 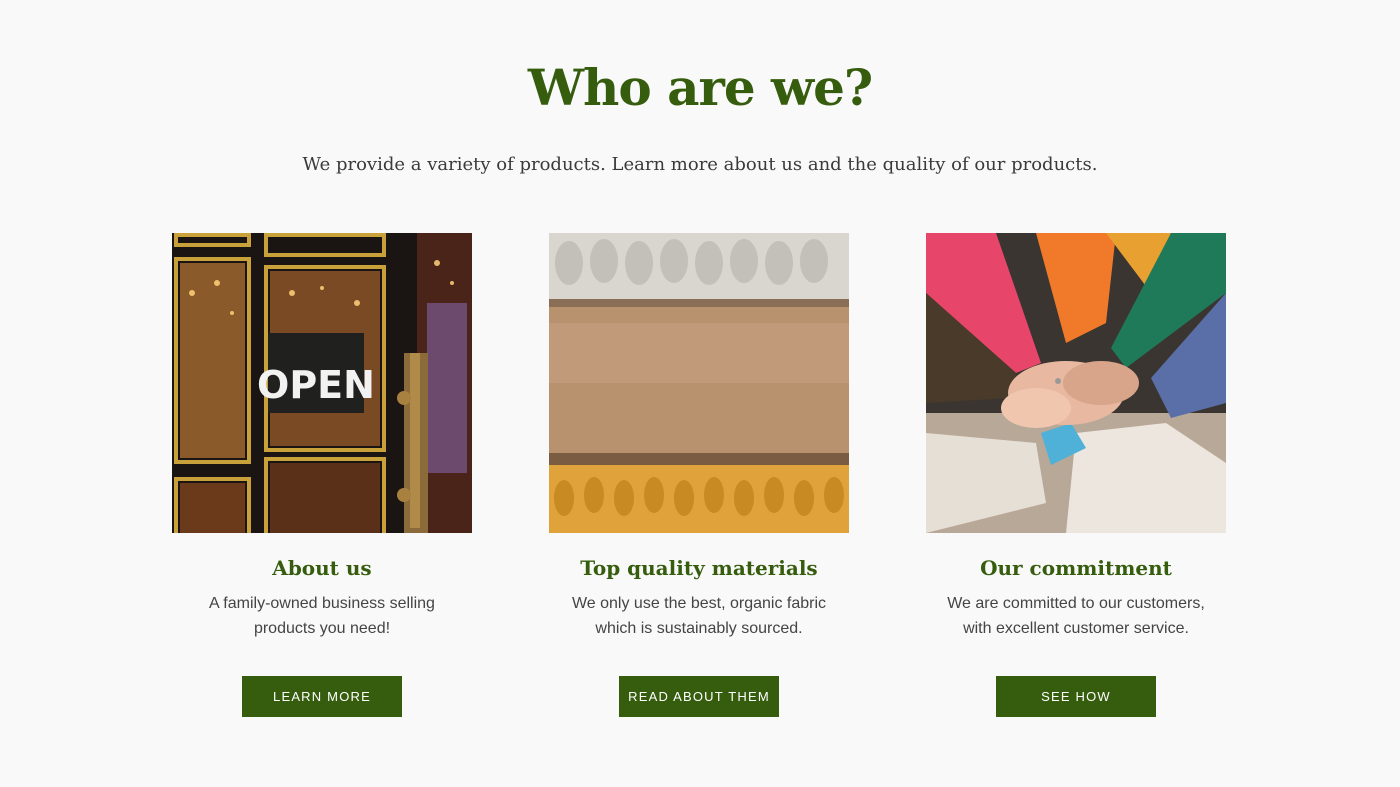 What do you see at coordinates (1076, 568) in the screenshot?
I see `card-title: Our commitment` at bounding box center [1076, 568].